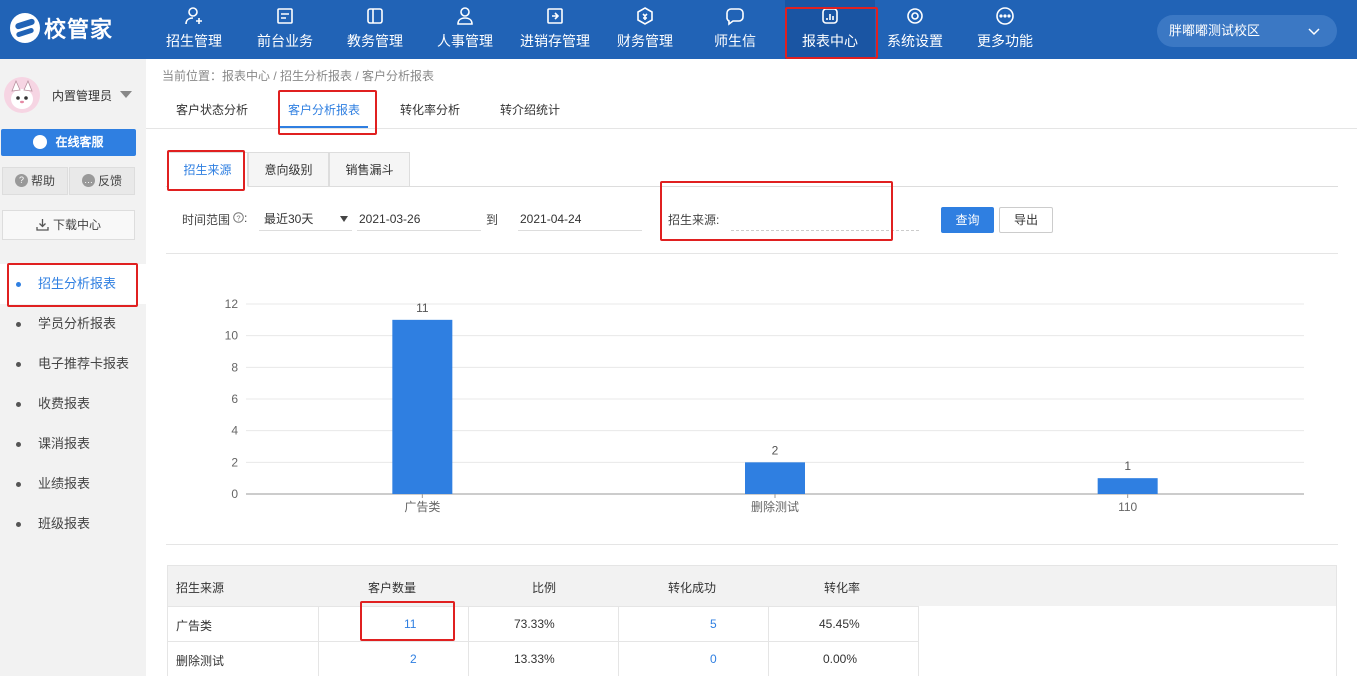  I want to click on brand-name: 校管家, so click(79, 29).